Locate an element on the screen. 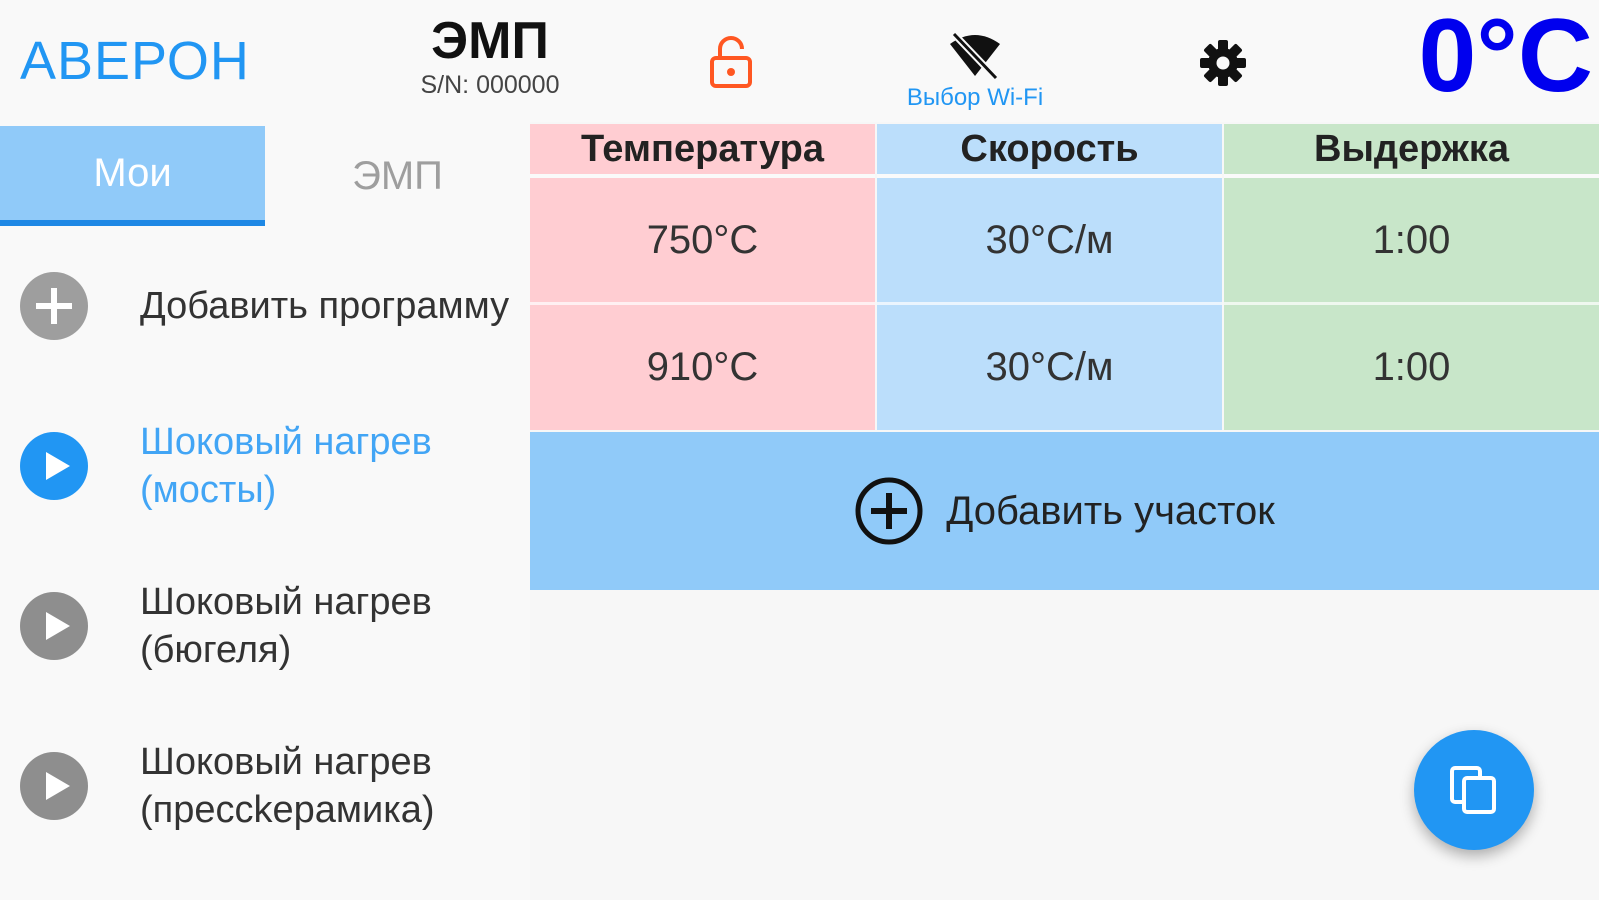  tab-bar: Мои ЭМП is located at coordinates (265, 176).